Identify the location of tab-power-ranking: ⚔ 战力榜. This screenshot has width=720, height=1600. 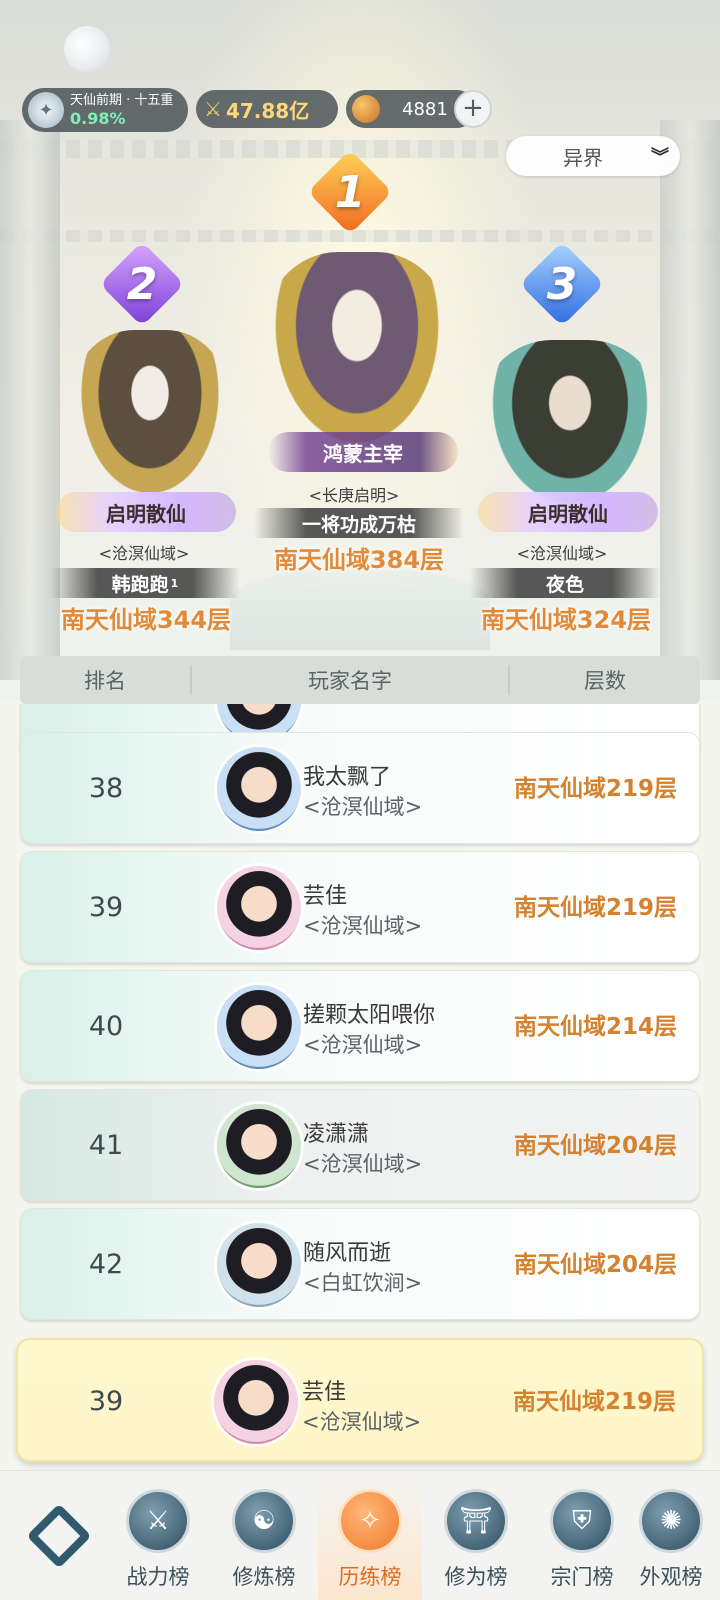
(158, 1544).